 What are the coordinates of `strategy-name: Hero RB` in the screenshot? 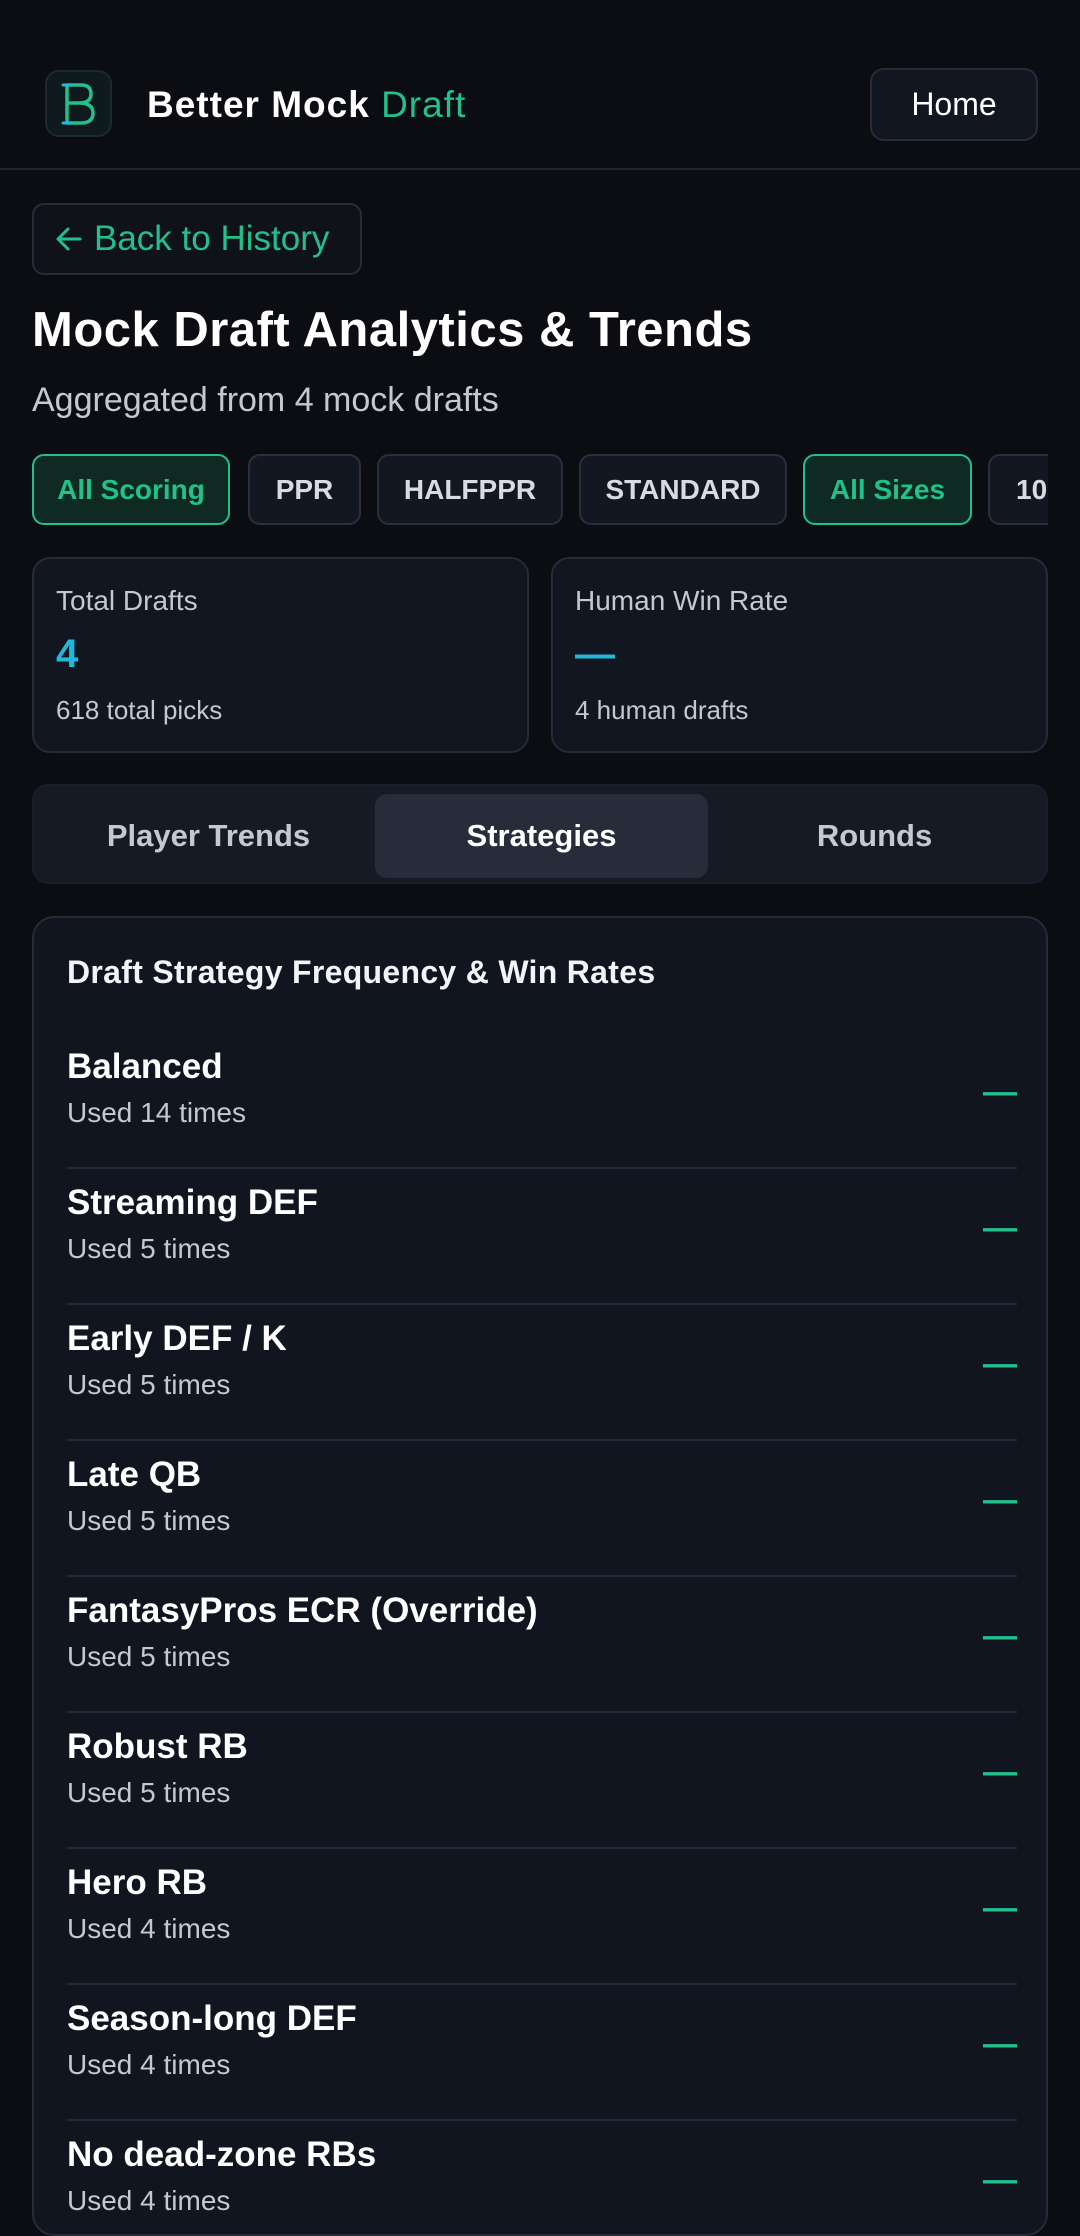 It's located at (137, 1882).